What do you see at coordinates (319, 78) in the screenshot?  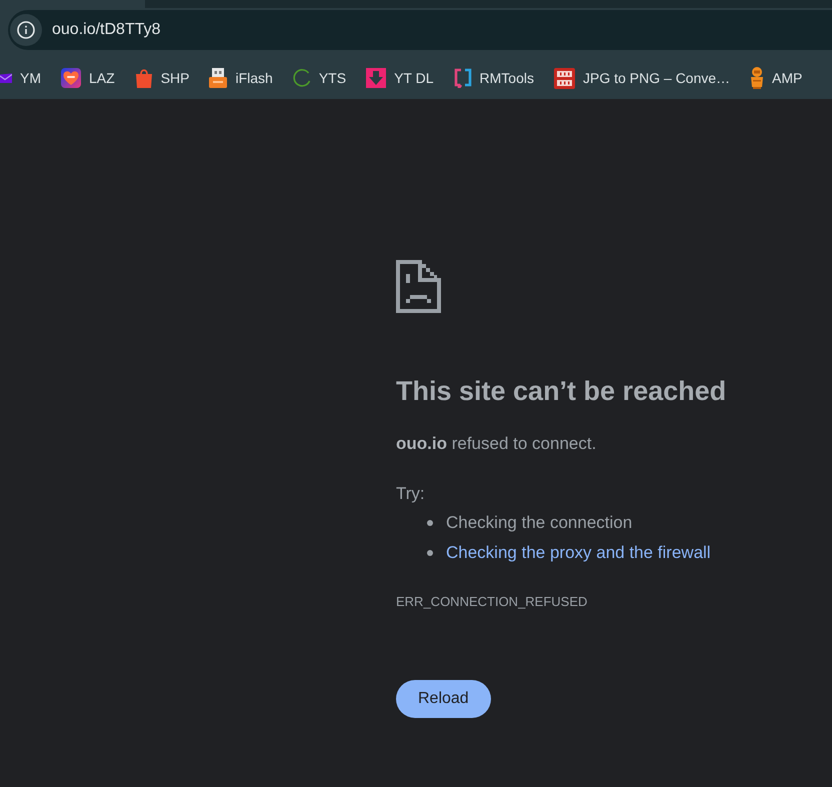 I see `bookmark-item: YTS` at bounding box center [319, 78].